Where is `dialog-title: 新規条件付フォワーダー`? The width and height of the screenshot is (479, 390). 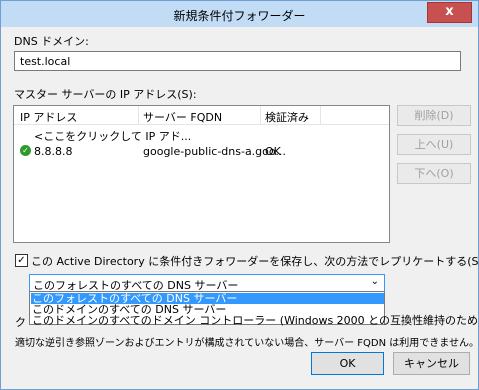
dialog-title: 新規条件付フォワーダー is located at coordinates (239, 16).